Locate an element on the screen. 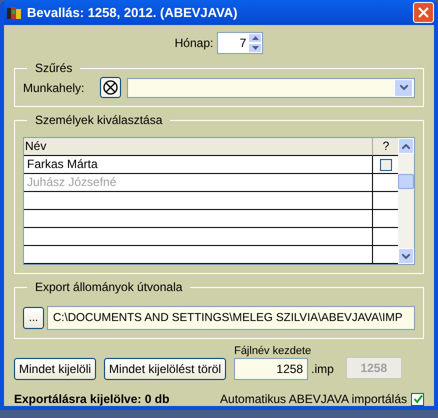 The image size is (438, 418). clear-button is located at coordinates (111, 87).